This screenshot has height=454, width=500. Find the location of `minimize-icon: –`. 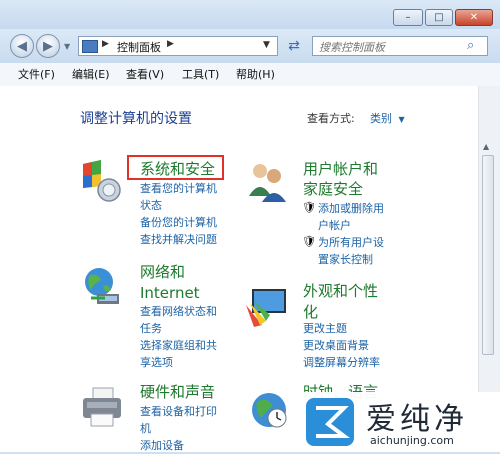

minimize-icon: – is located at coordinates (408, 17).